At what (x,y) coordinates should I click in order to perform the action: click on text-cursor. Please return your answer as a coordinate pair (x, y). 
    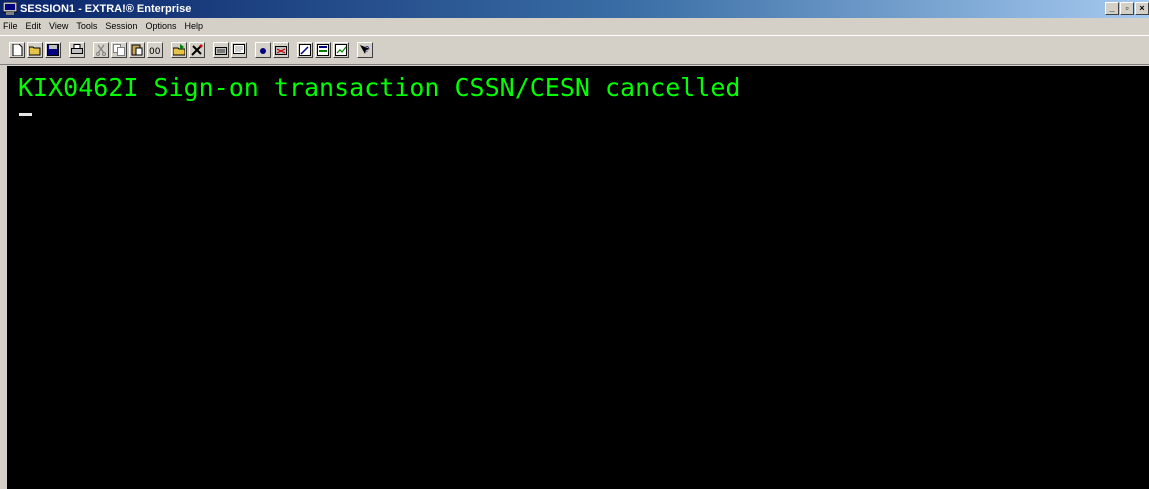
    Looking at the image, I should click on (25, 114).